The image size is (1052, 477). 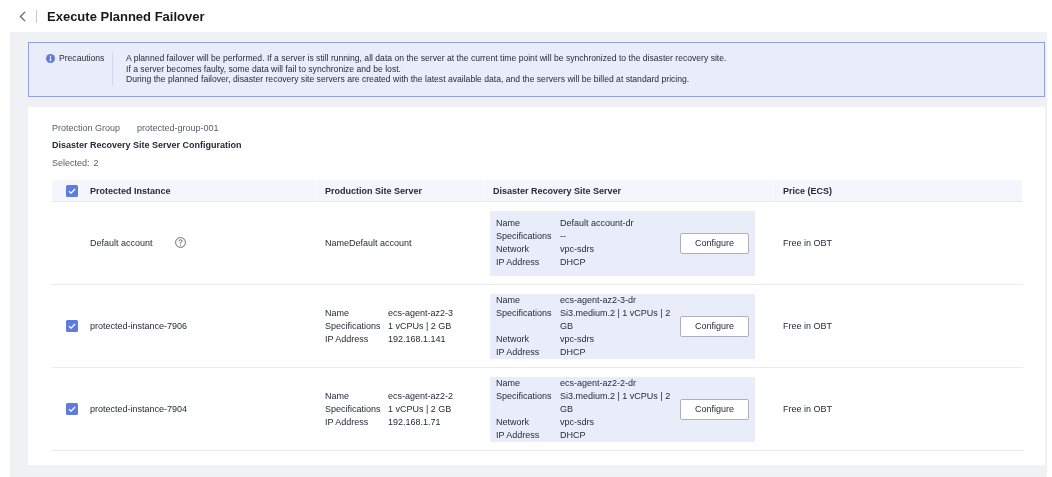 What do you see at coordinates (178, 128) in the screenshot?
I see `field-value: protected-group-001` at bounding box center [178, 128].